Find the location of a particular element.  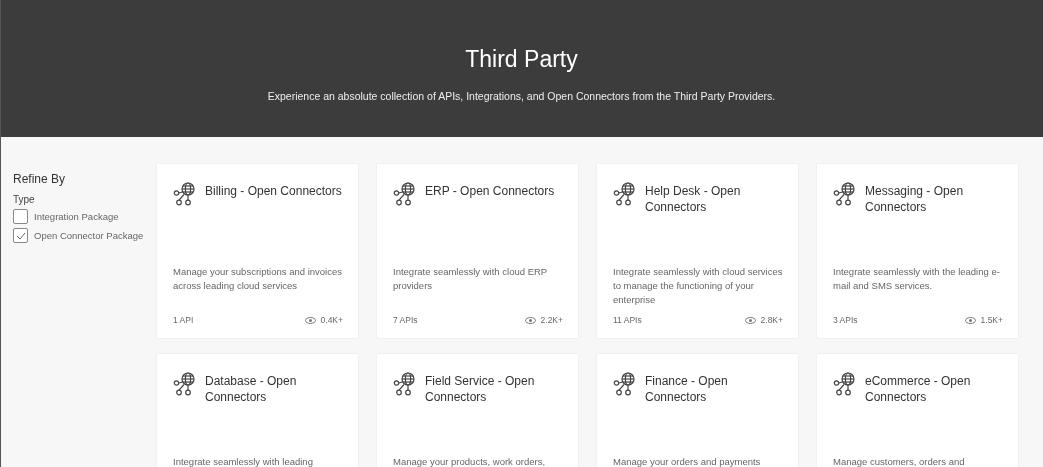

card-description: Integrate seamlessly with cloud services to manage the functioning of your enterprise is located at coordinates (698, 286).